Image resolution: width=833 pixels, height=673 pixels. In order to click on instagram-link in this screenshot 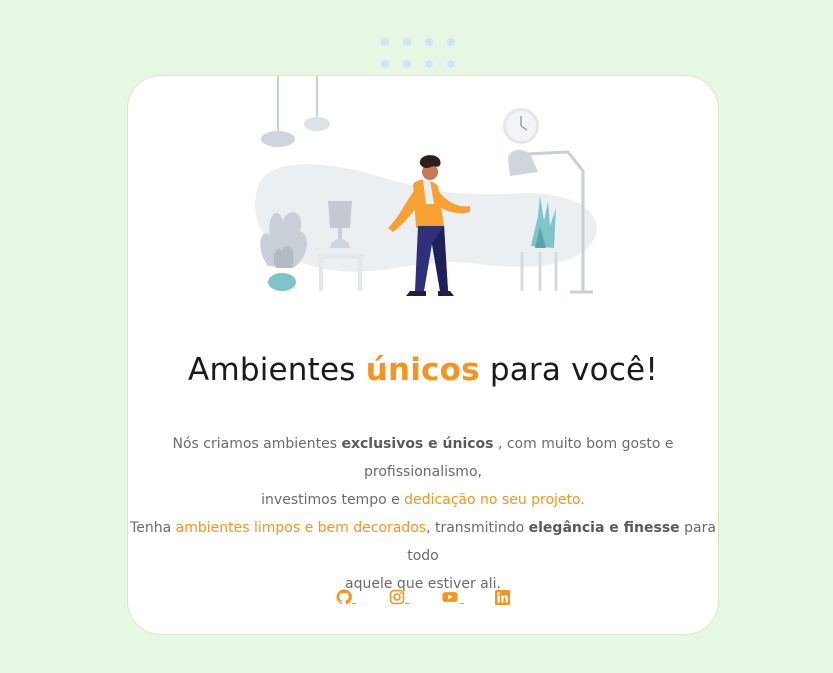, I will do `click(399, 596)`.